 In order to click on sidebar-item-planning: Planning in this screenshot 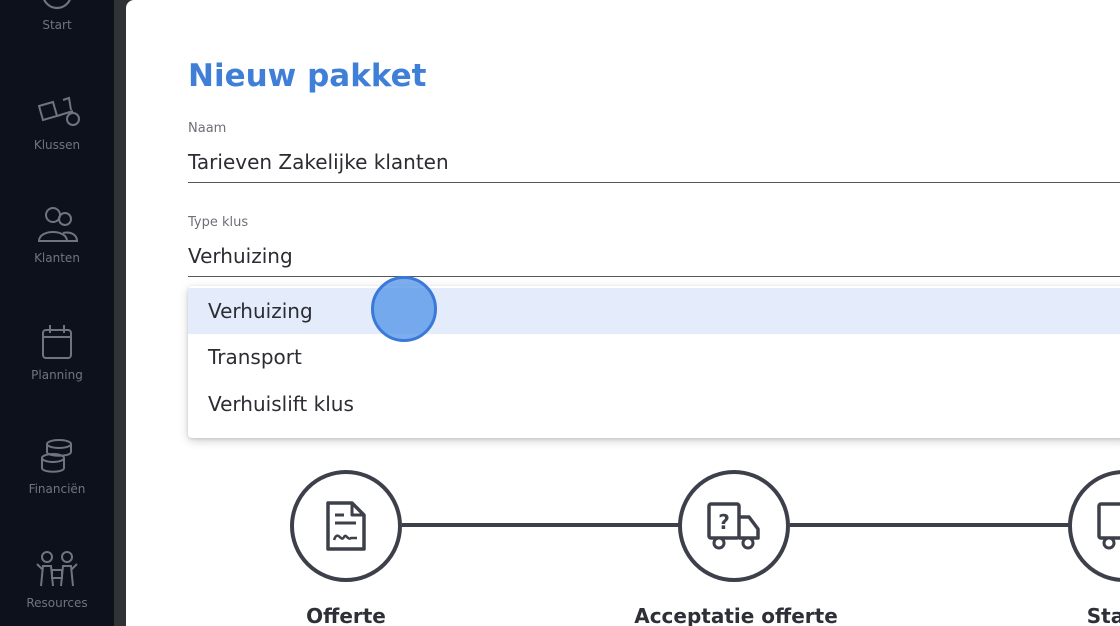, I will do `click(57, 352)`.